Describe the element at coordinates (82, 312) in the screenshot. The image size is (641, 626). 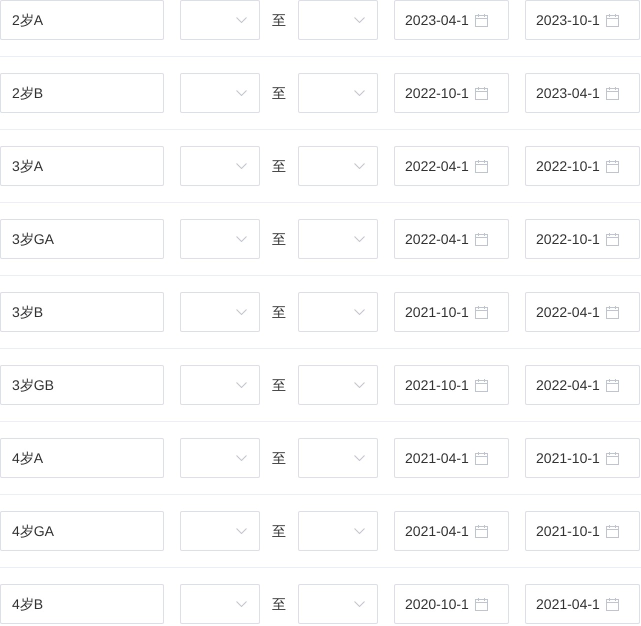
I see `name-field: 3岁B` at that location.